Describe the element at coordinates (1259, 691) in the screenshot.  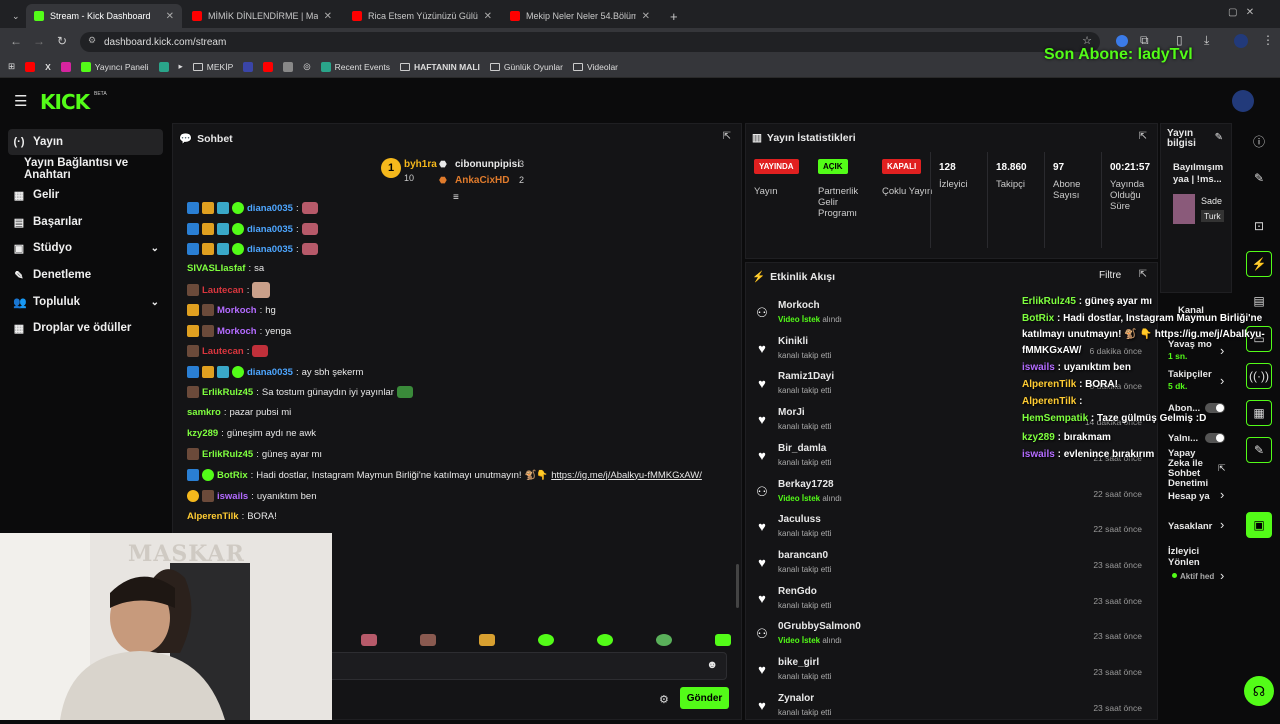
I see `support-icon: ☊` at that location.